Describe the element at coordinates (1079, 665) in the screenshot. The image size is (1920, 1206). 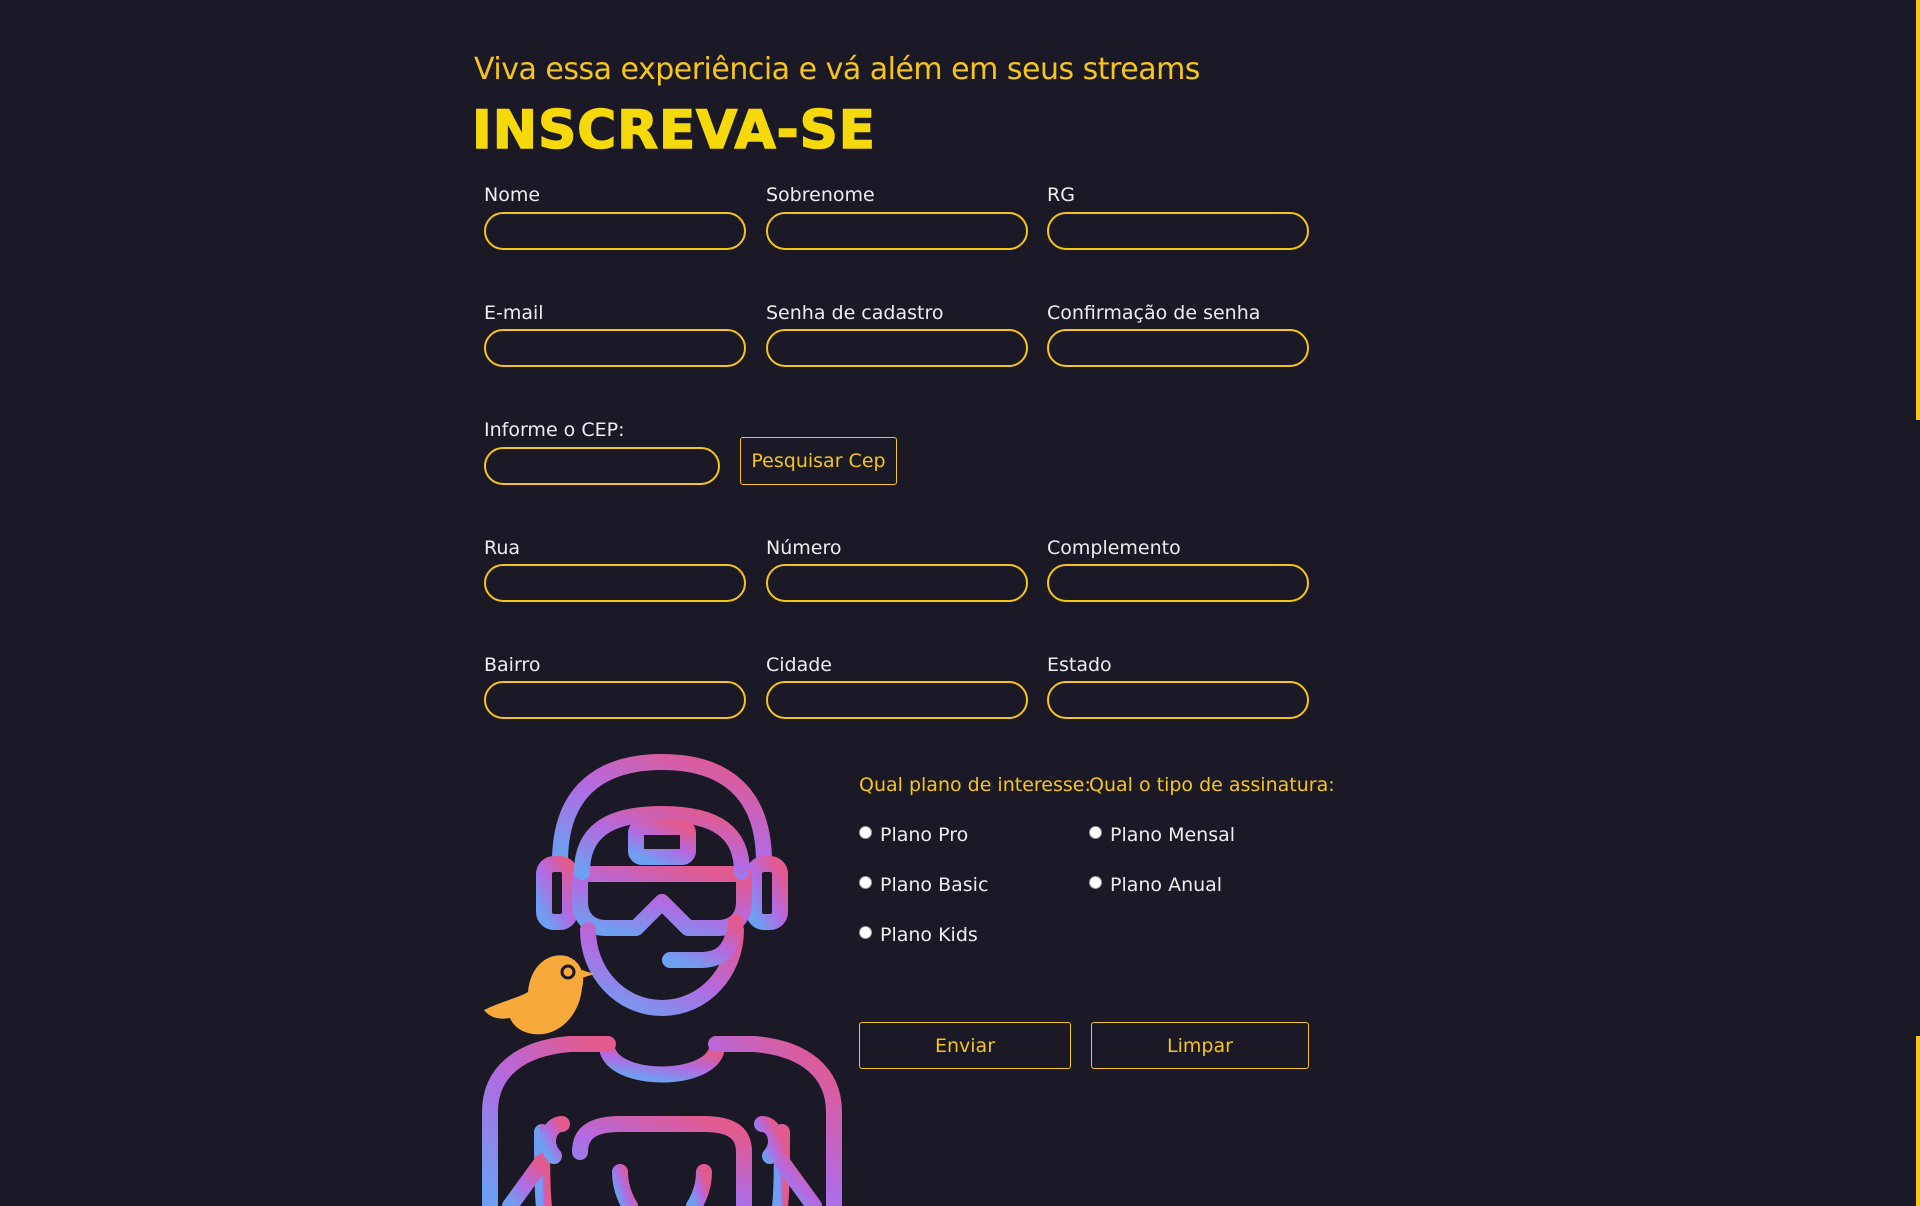
I see `estado-label: Estado` at that location.